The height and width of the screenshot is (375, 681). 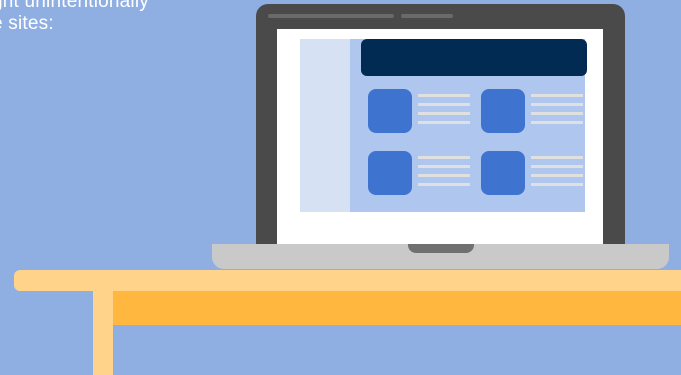 I want to click on caption-text: ght unintentionally e sites:, so click(x=74, y=17).